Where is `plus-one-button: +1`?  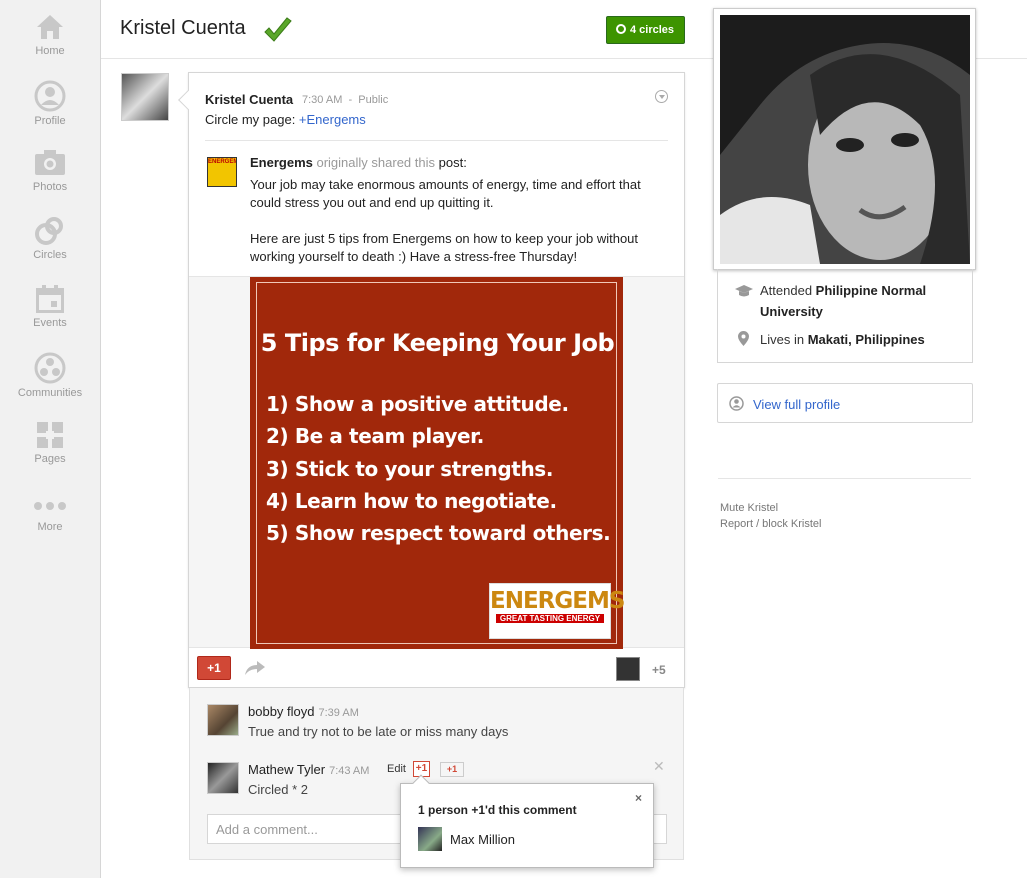 plus-one-button: +1 is located at coordinates (214, 668).